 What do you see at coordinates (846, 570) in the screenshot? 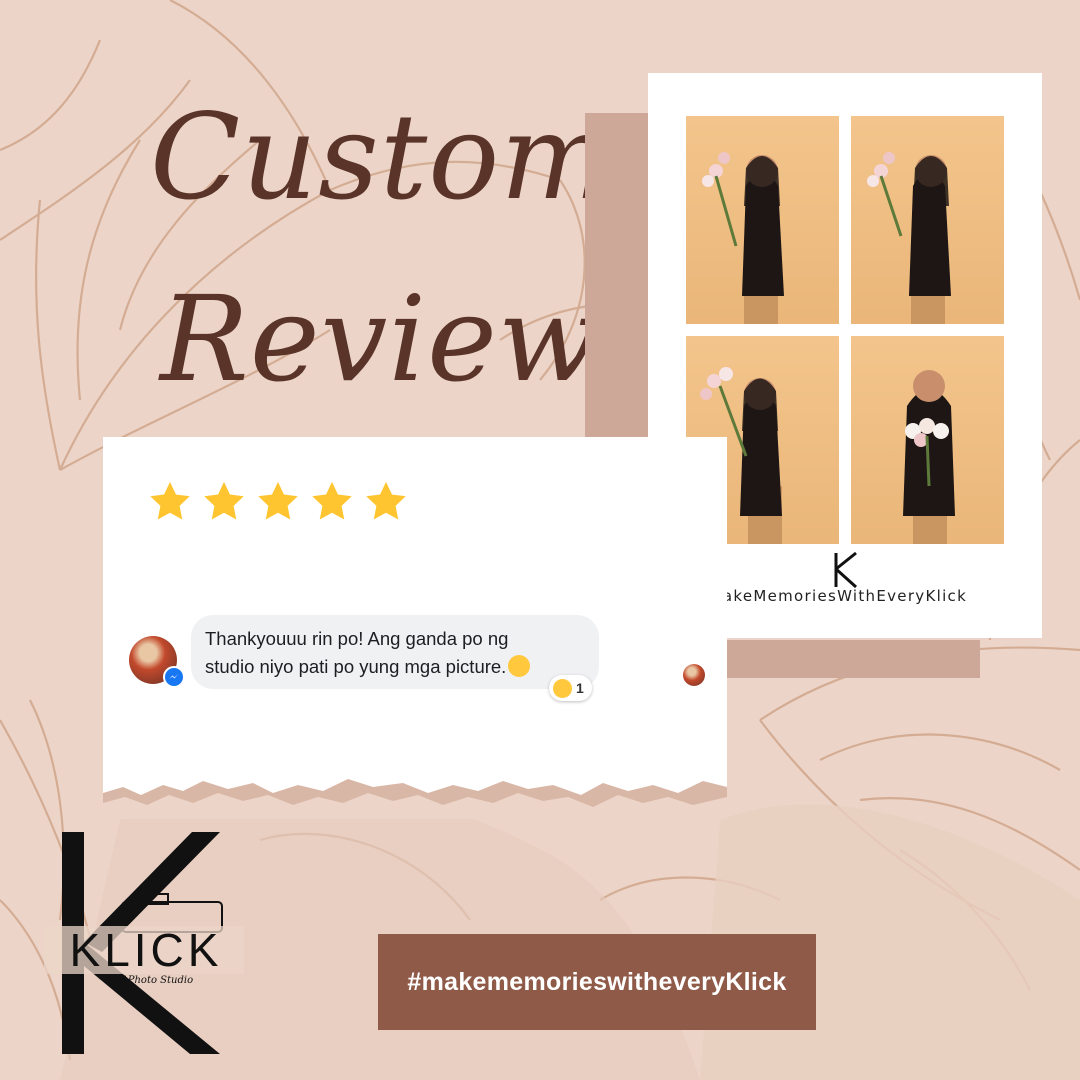
I see `klick-small-logo` at bounding box center [846, 570].